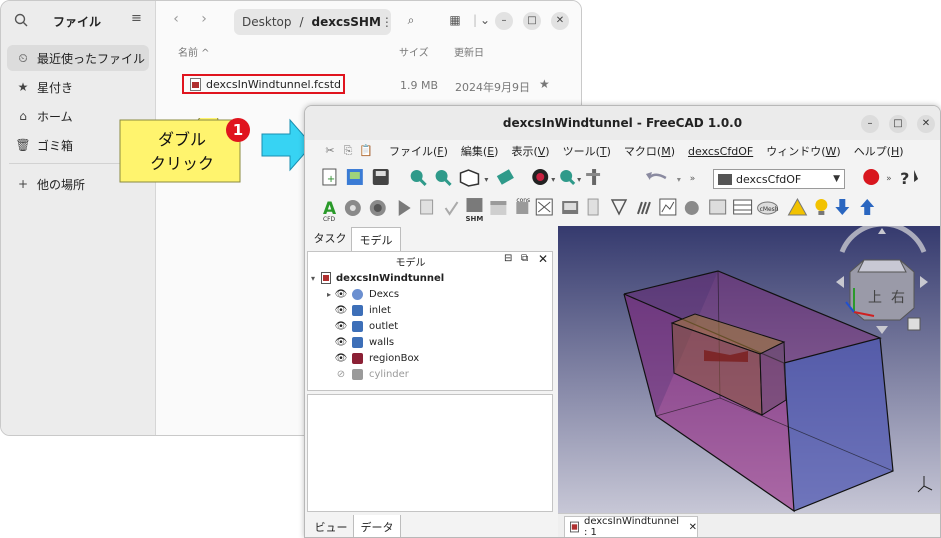  What do you see at coordinates (443, 310) in the screenshot?
I see `tree-item-inlet: 👁 inlet` at bounding box center [443, 310].